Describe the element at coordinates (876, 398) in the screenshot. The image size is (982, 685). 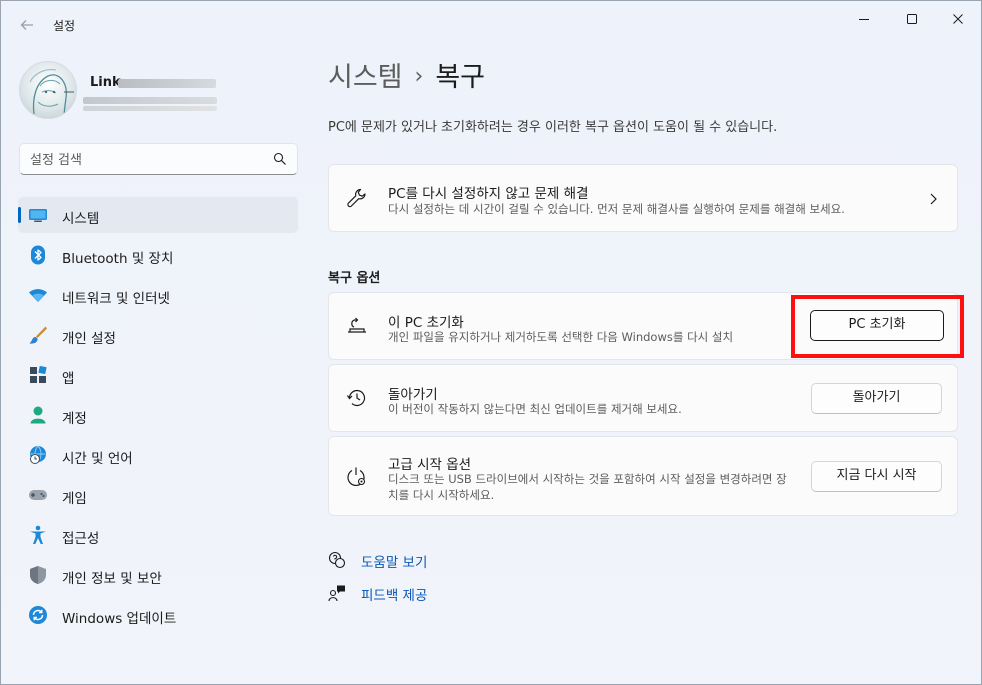
I see `go-back-button: 돌아가기` at that location.